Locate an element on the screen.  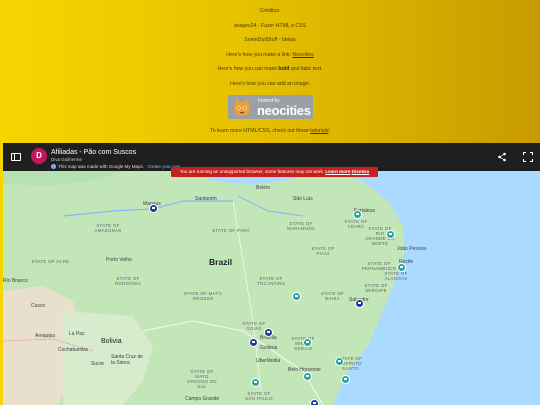
bold-example-prefix: Here's how you can make is located at coordinates (247, 69).